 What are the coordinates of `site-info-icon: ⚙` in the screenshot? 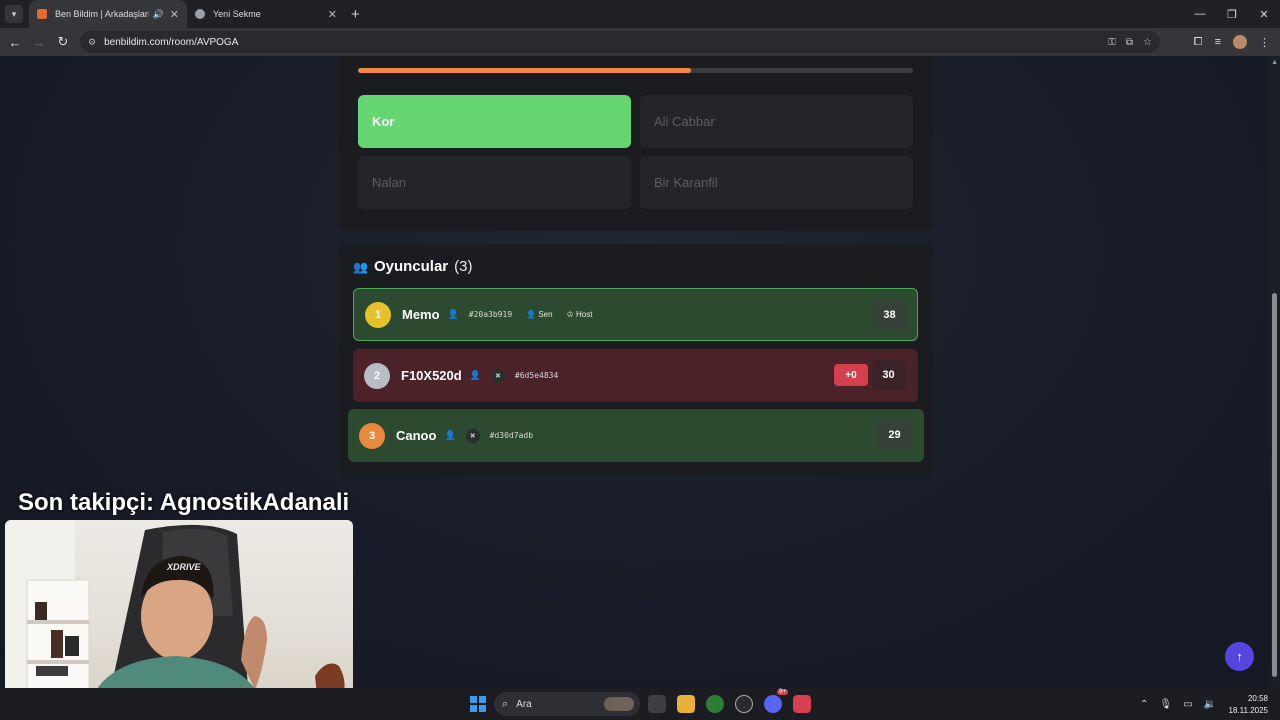 It's located at (92, 42).